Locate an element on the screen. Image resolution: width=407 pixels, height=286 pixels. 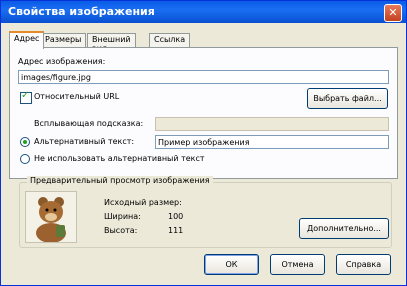
no-alt-text-label: Не использовать альтернативный текст is located at coordinates (119, 158).